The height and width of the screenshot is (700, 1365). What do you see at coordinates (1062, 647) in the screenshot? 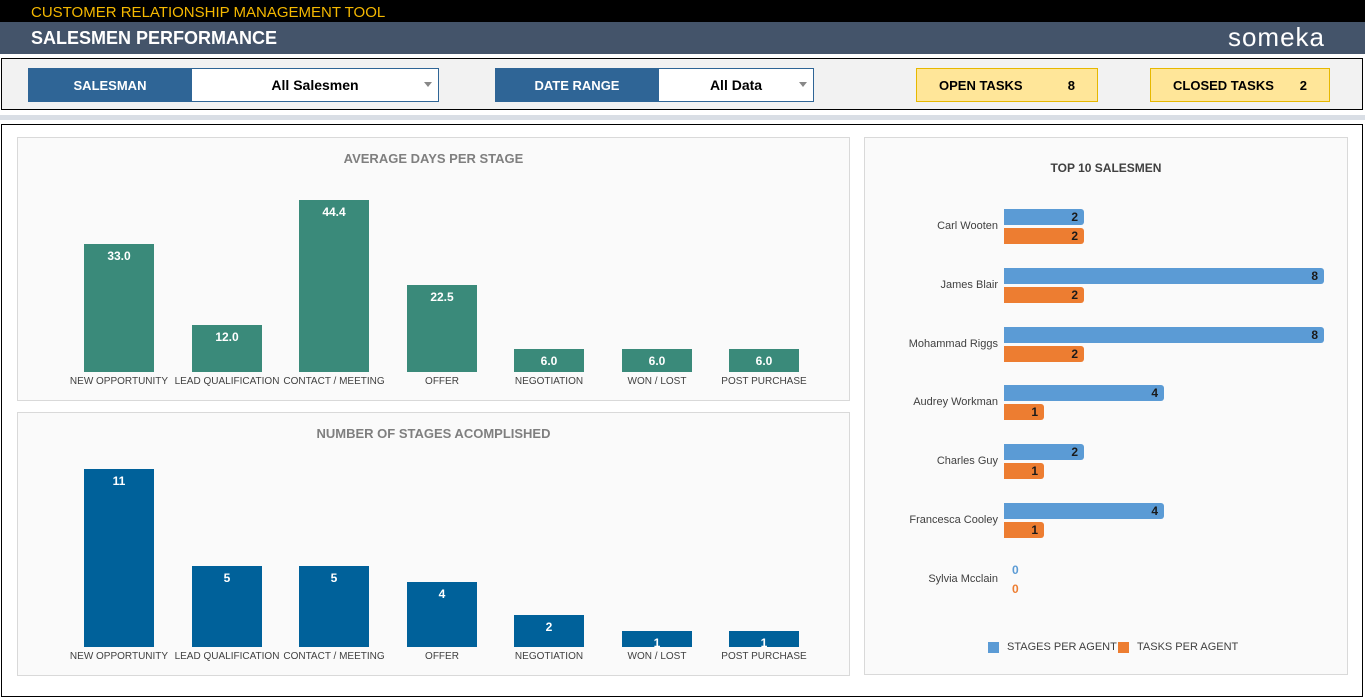
I see `legend-label: STAGES PER AGENT` at bounding box center [1062, 647].